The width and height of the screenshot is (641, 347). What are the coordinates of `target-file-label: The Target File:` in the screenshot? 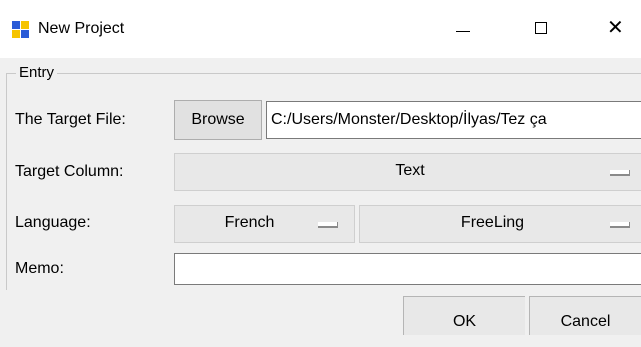 It's located at (70, 119).